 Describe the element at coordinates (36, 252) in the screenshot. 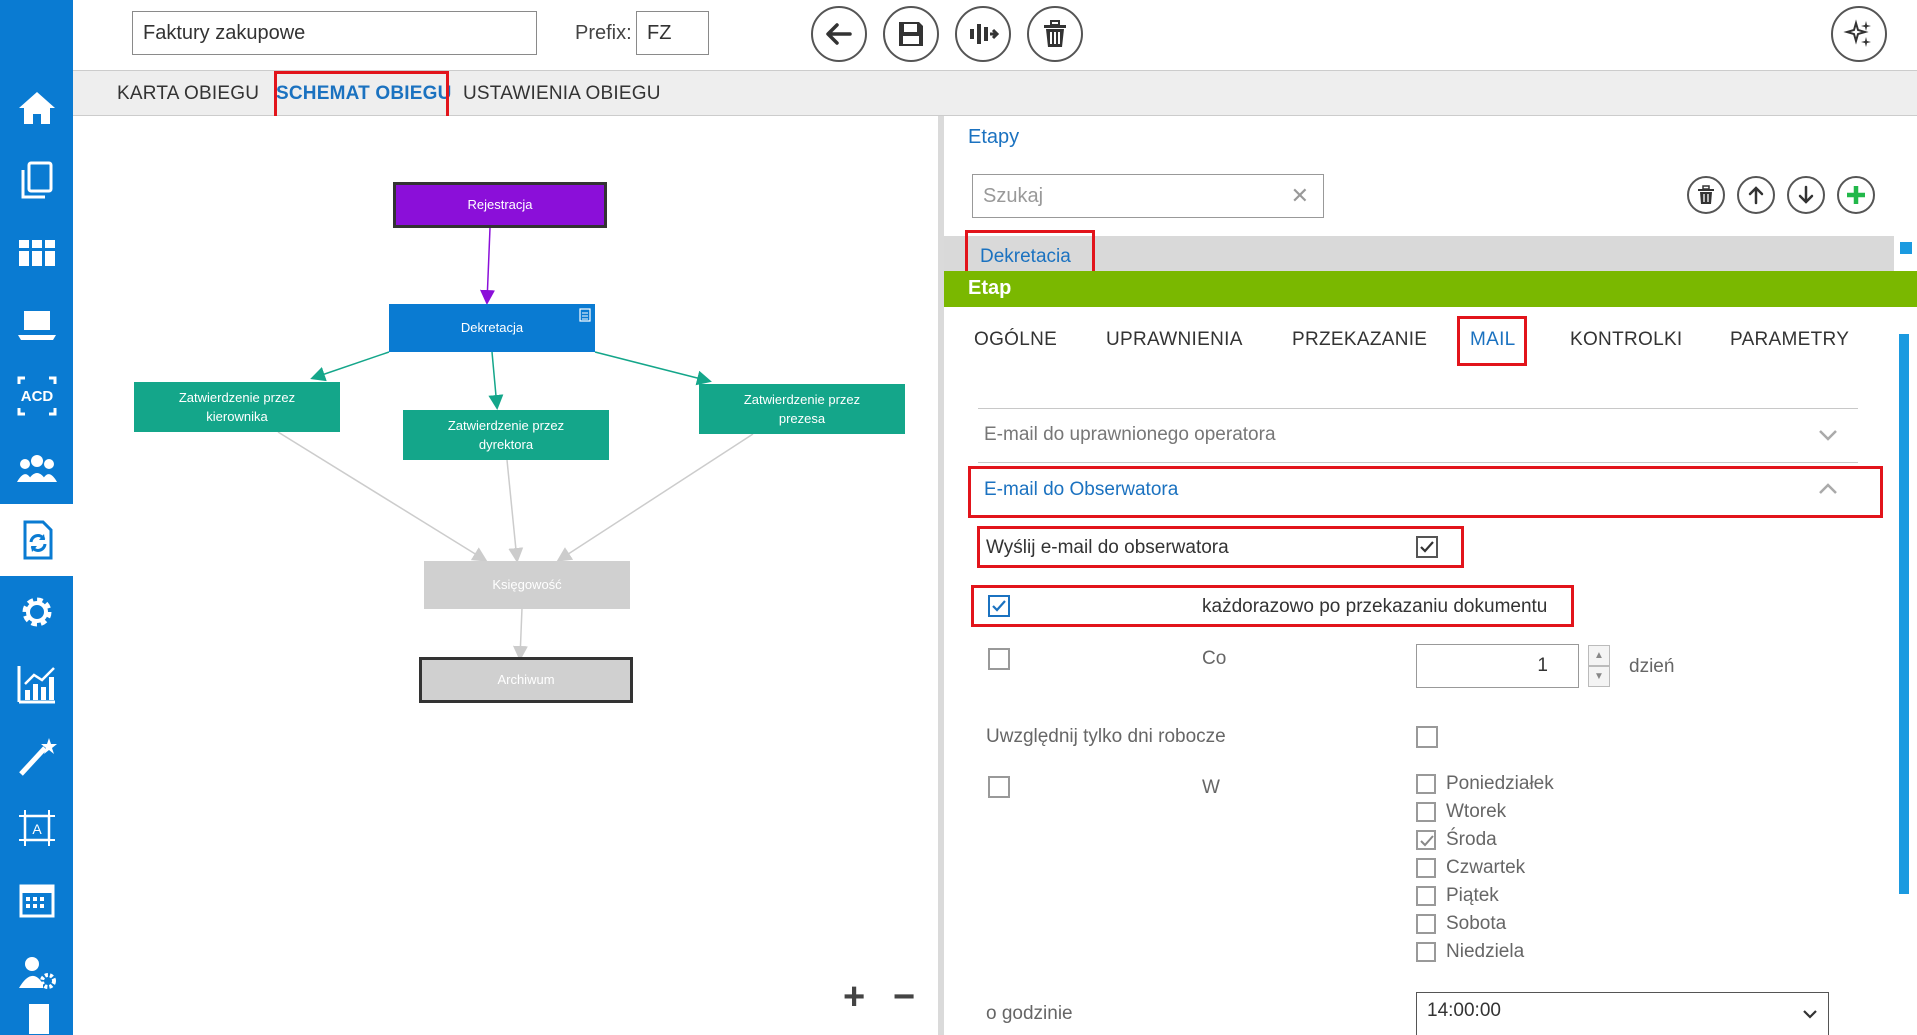

I see `binders-icon` at that location.